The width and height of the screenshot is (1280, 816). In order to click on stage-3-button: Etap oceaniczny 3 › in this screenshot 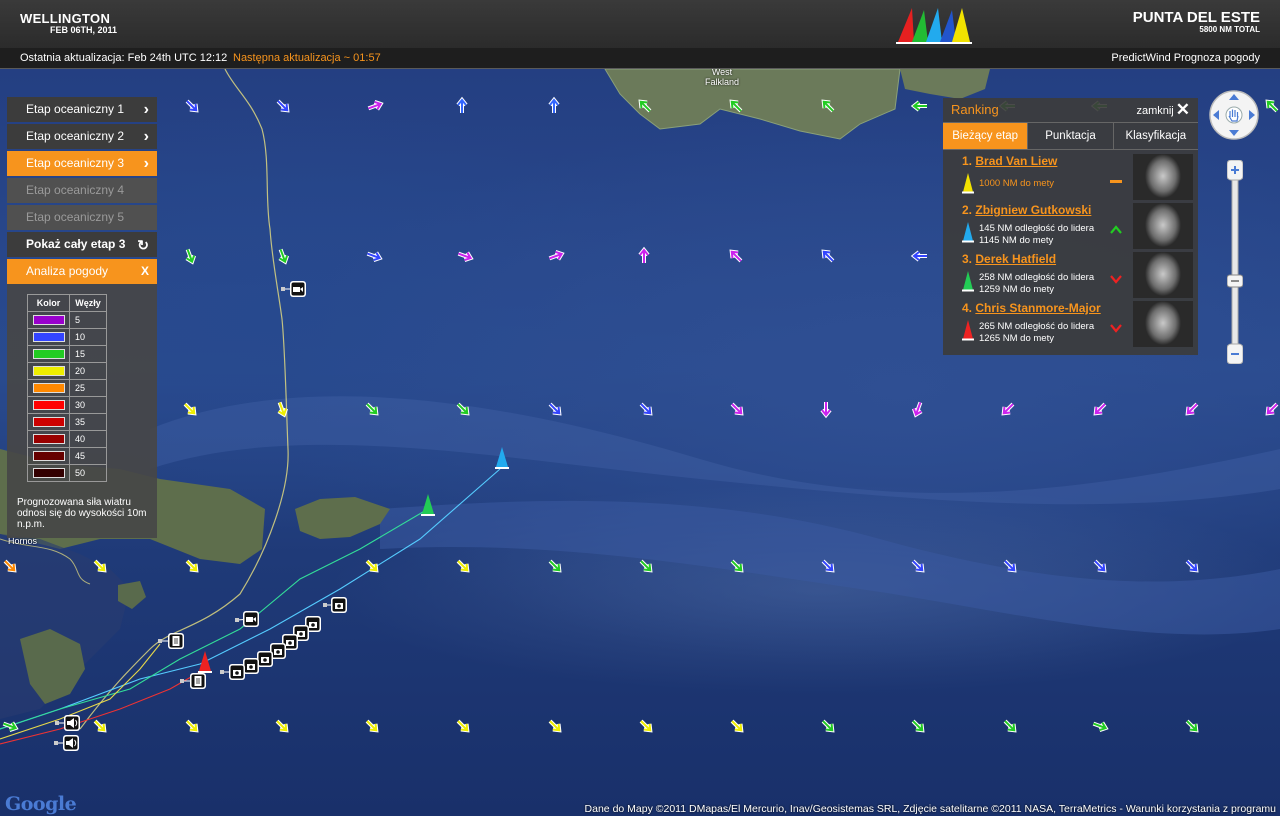, I will do `click(82, 163)`.